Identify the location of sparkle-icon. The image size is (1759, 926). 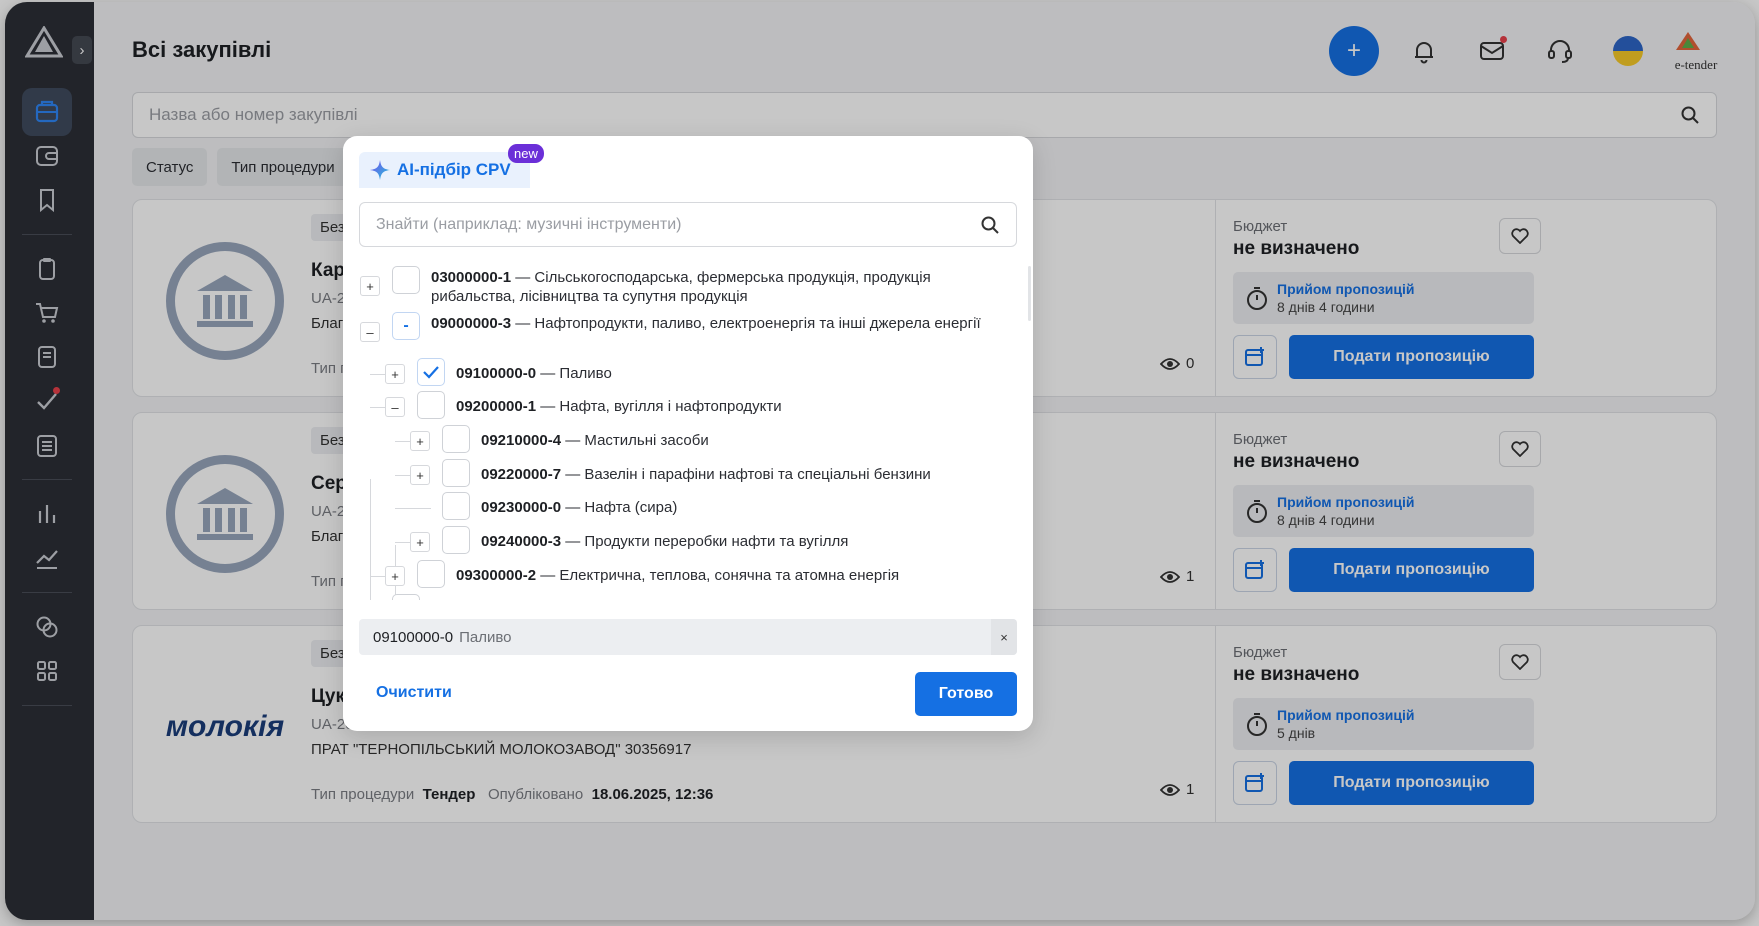
(380, 170).